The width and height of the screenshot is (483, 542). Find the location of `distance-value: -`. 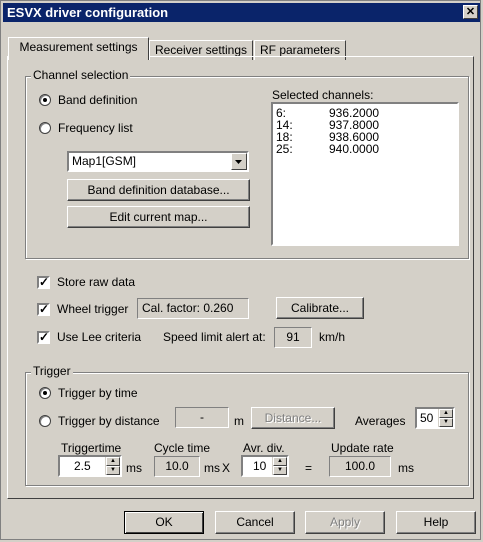

distance-value: - is located at coordinates (202, 417).